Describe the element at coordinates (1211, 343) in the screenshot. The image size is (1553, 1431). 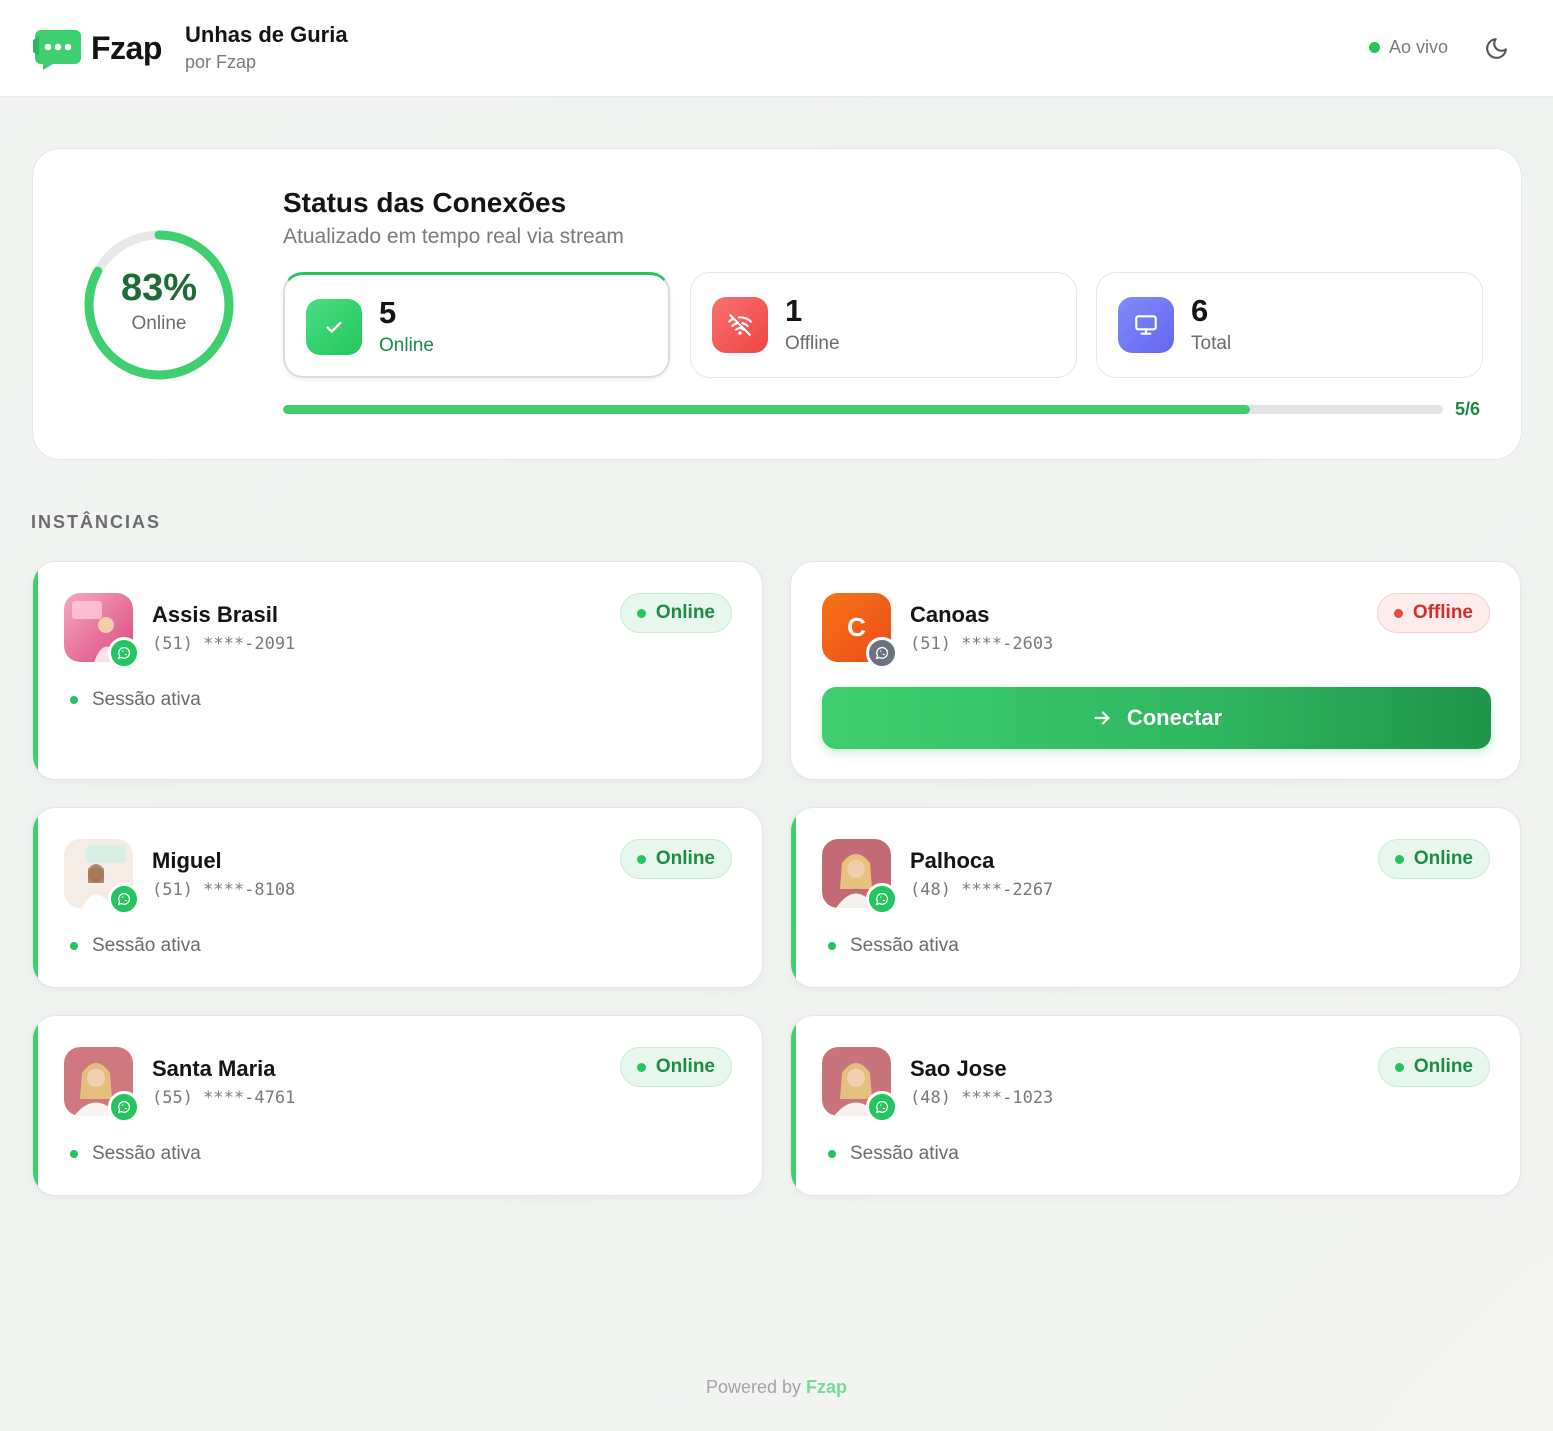
I see `stat-total-label: Total` at that location.